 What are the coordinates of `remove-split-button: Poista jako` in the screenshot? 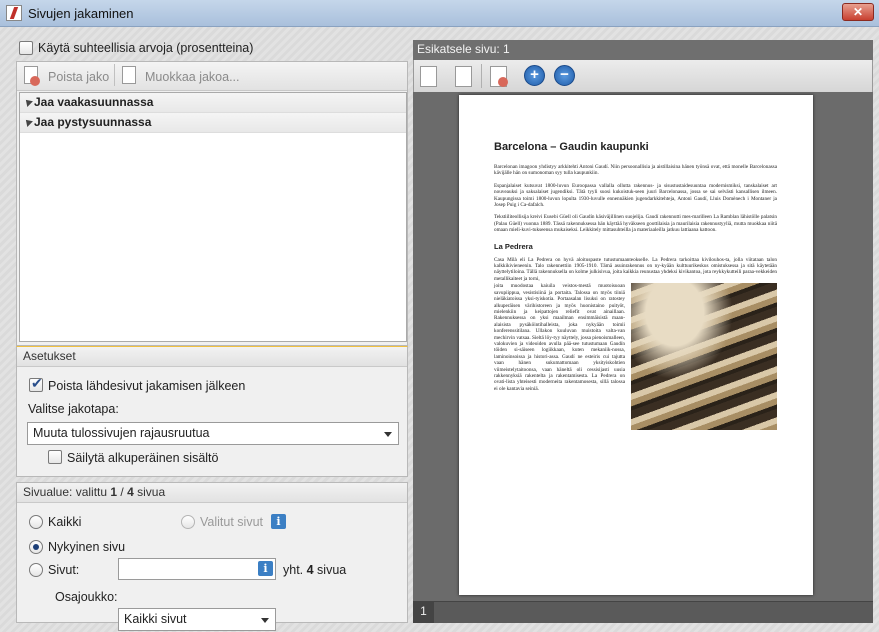 It's located at (78, 77).